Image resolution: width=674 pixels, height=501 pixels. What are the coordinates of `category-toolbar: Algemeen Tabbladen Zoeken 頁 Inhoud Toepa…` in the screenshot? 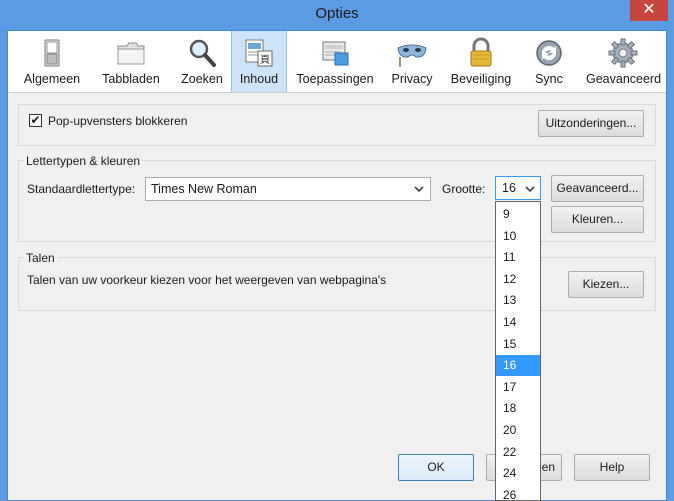 It's located at (337, 62).